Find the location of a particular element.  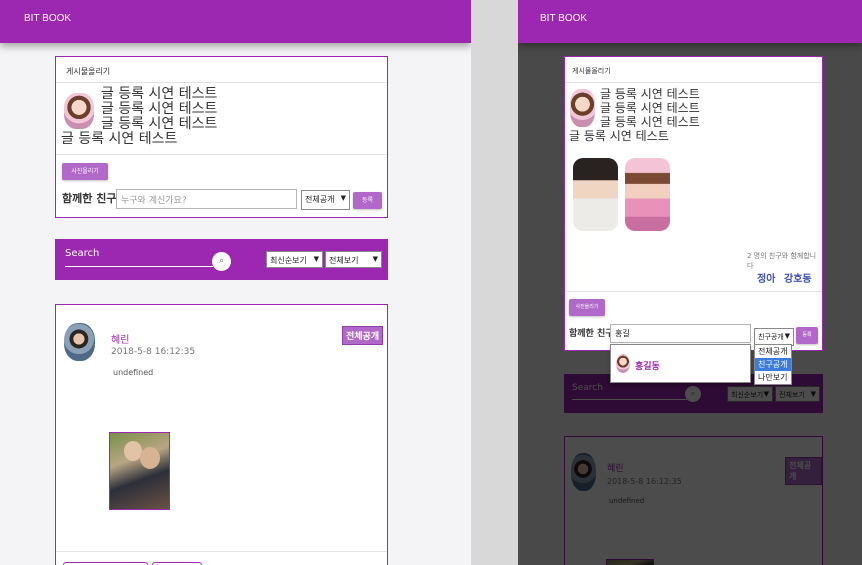

visibility-options: 전체공개 친구공개 나만보기 is located at coordinates (773, 364).